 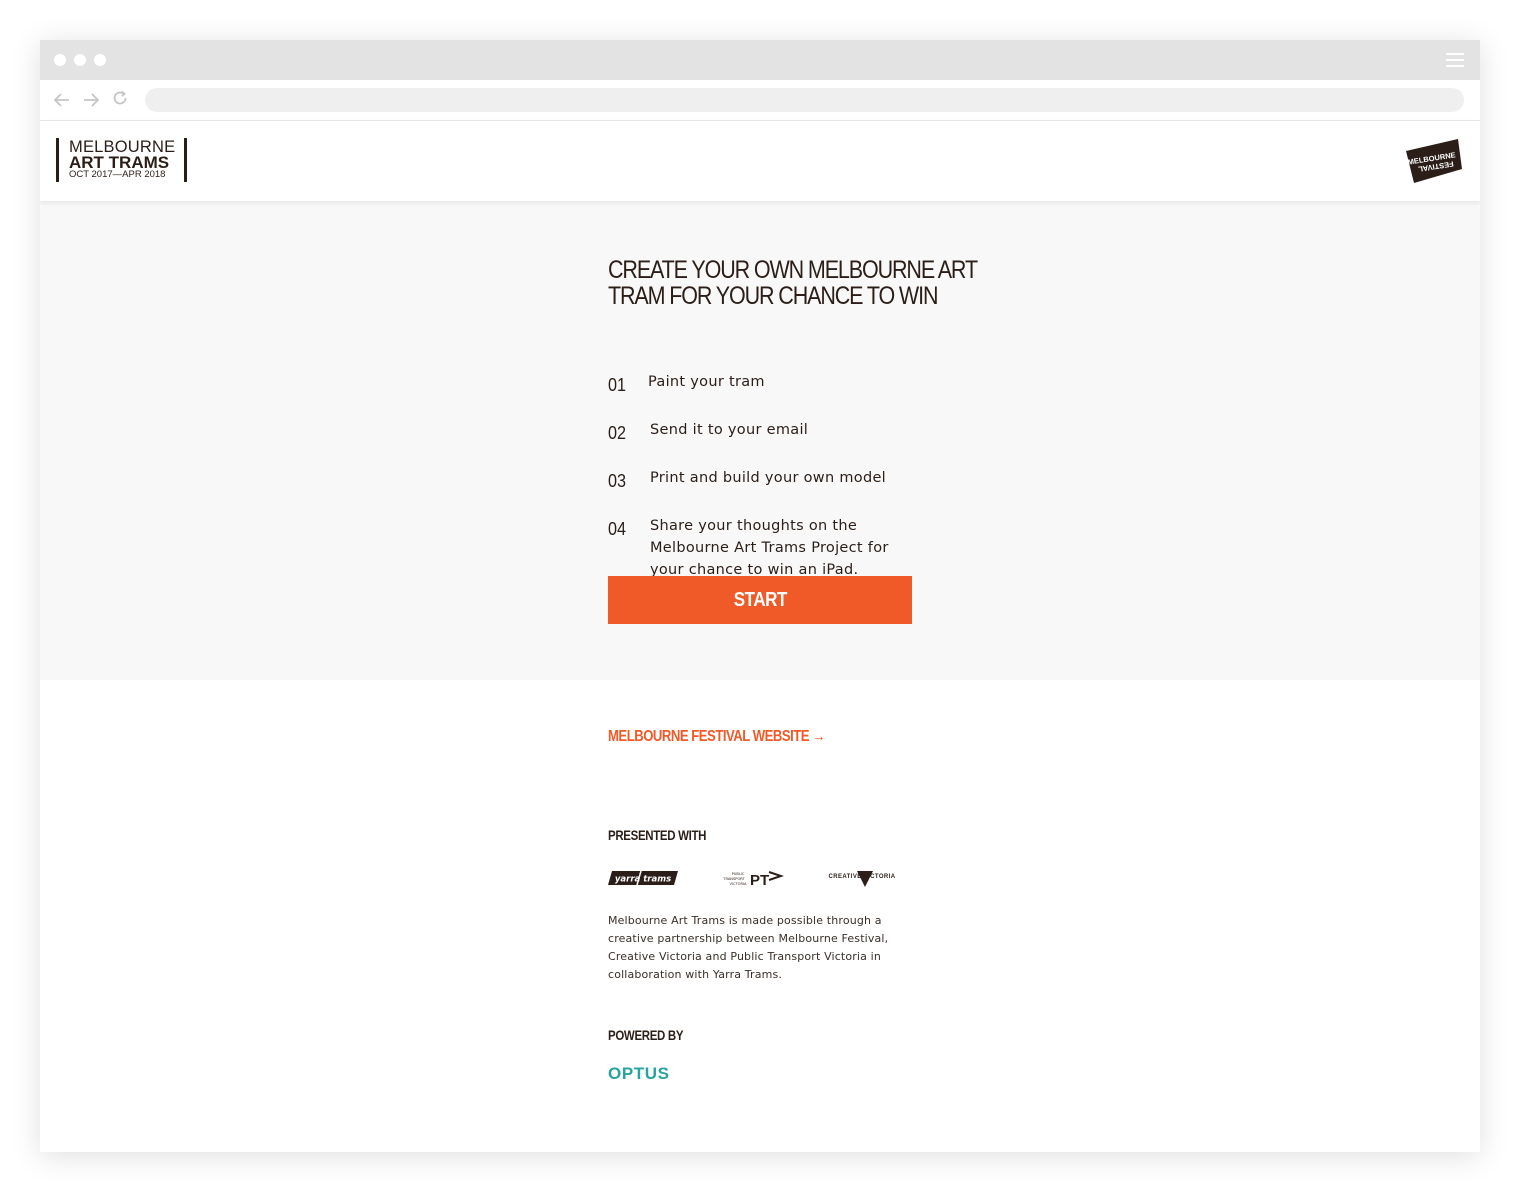 I want to click on window-maximize-dot, so click(x=100, y=60).